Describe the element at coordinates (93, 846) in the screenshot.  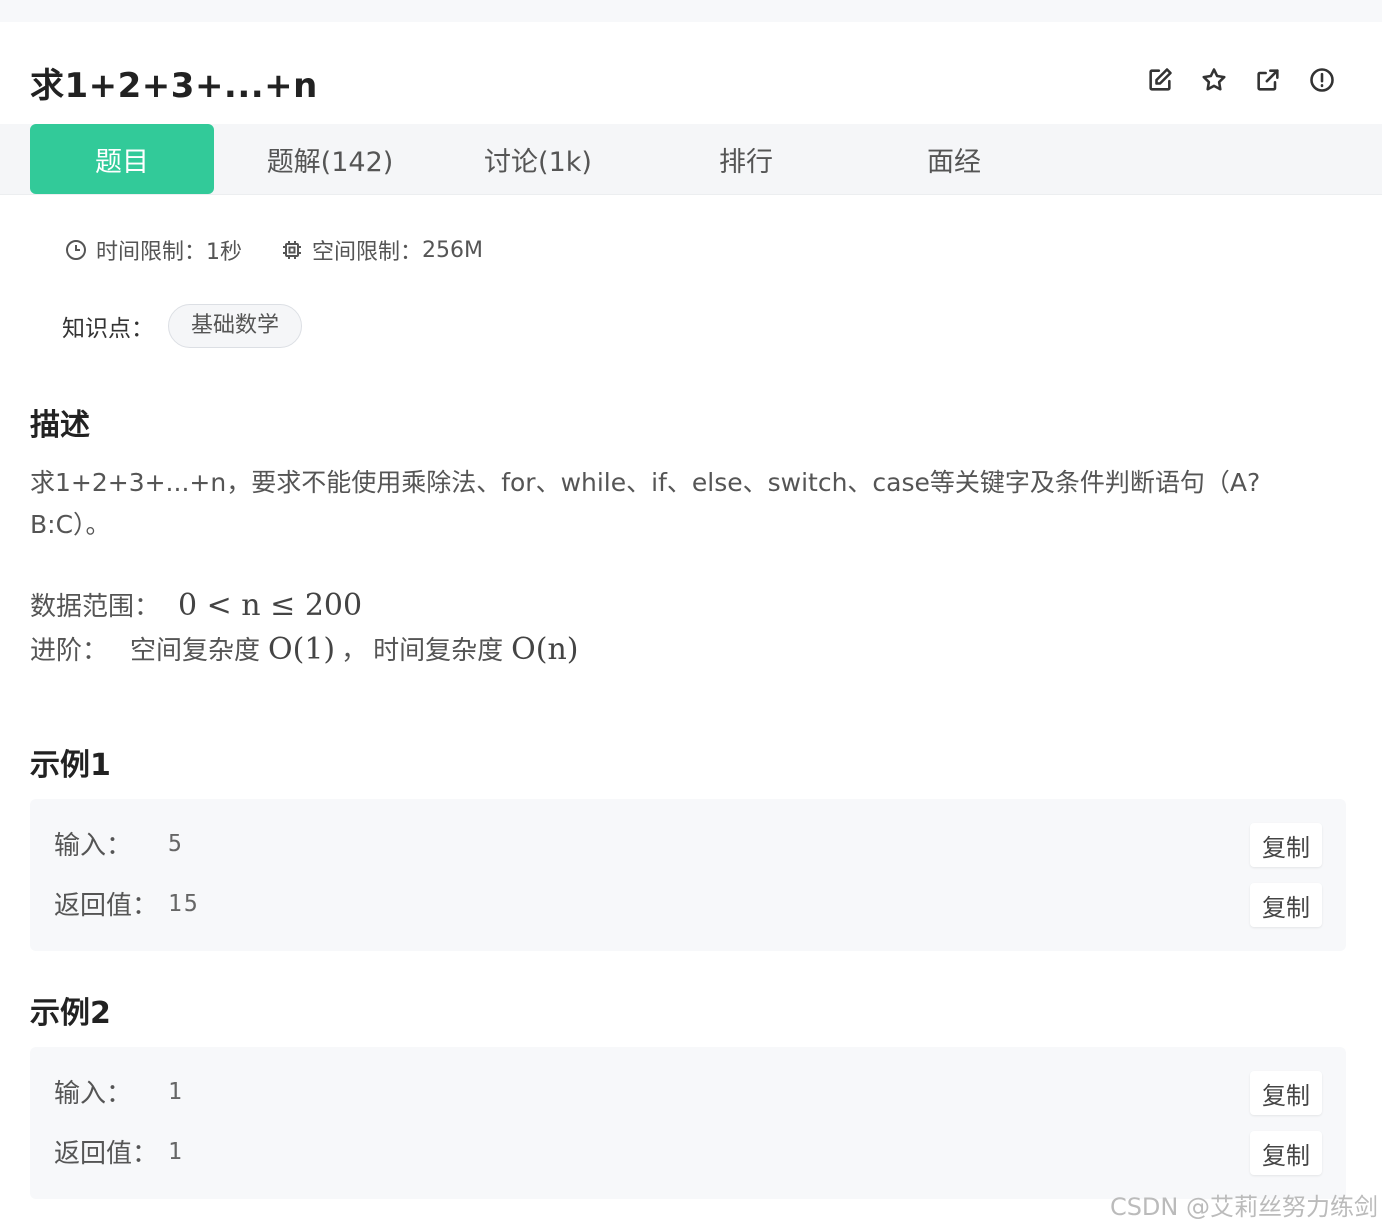
I see `example-1-input-label: 输入：` at that location.